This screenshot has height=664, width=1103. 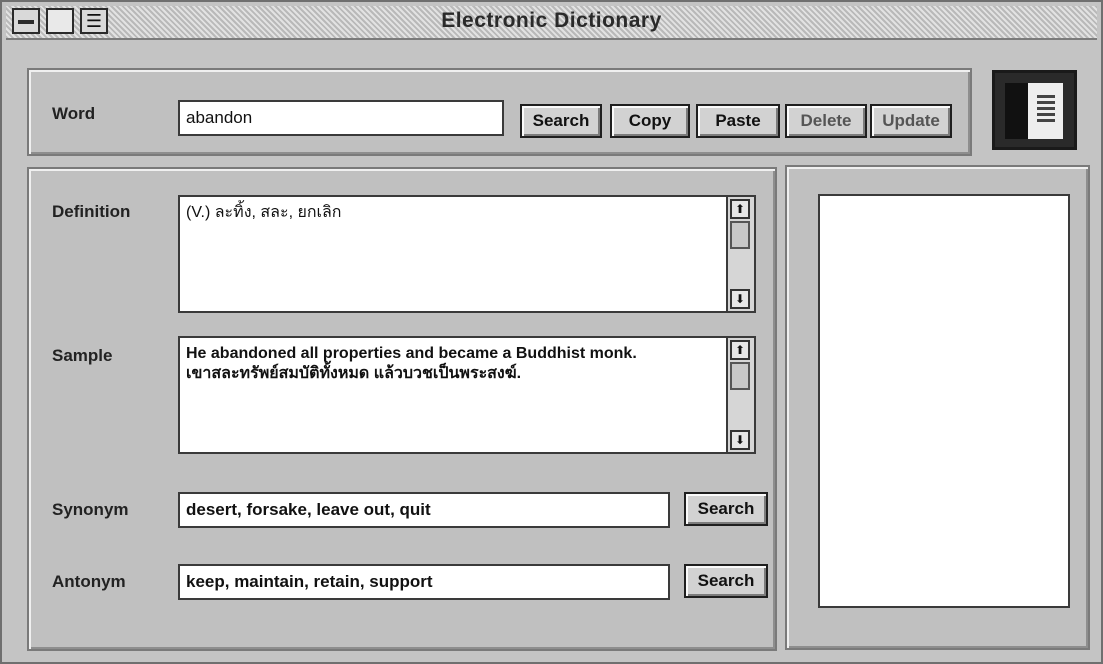 I want to click on sample-scrollbar: ⬆ ⬇, so click(x=740, y=395).